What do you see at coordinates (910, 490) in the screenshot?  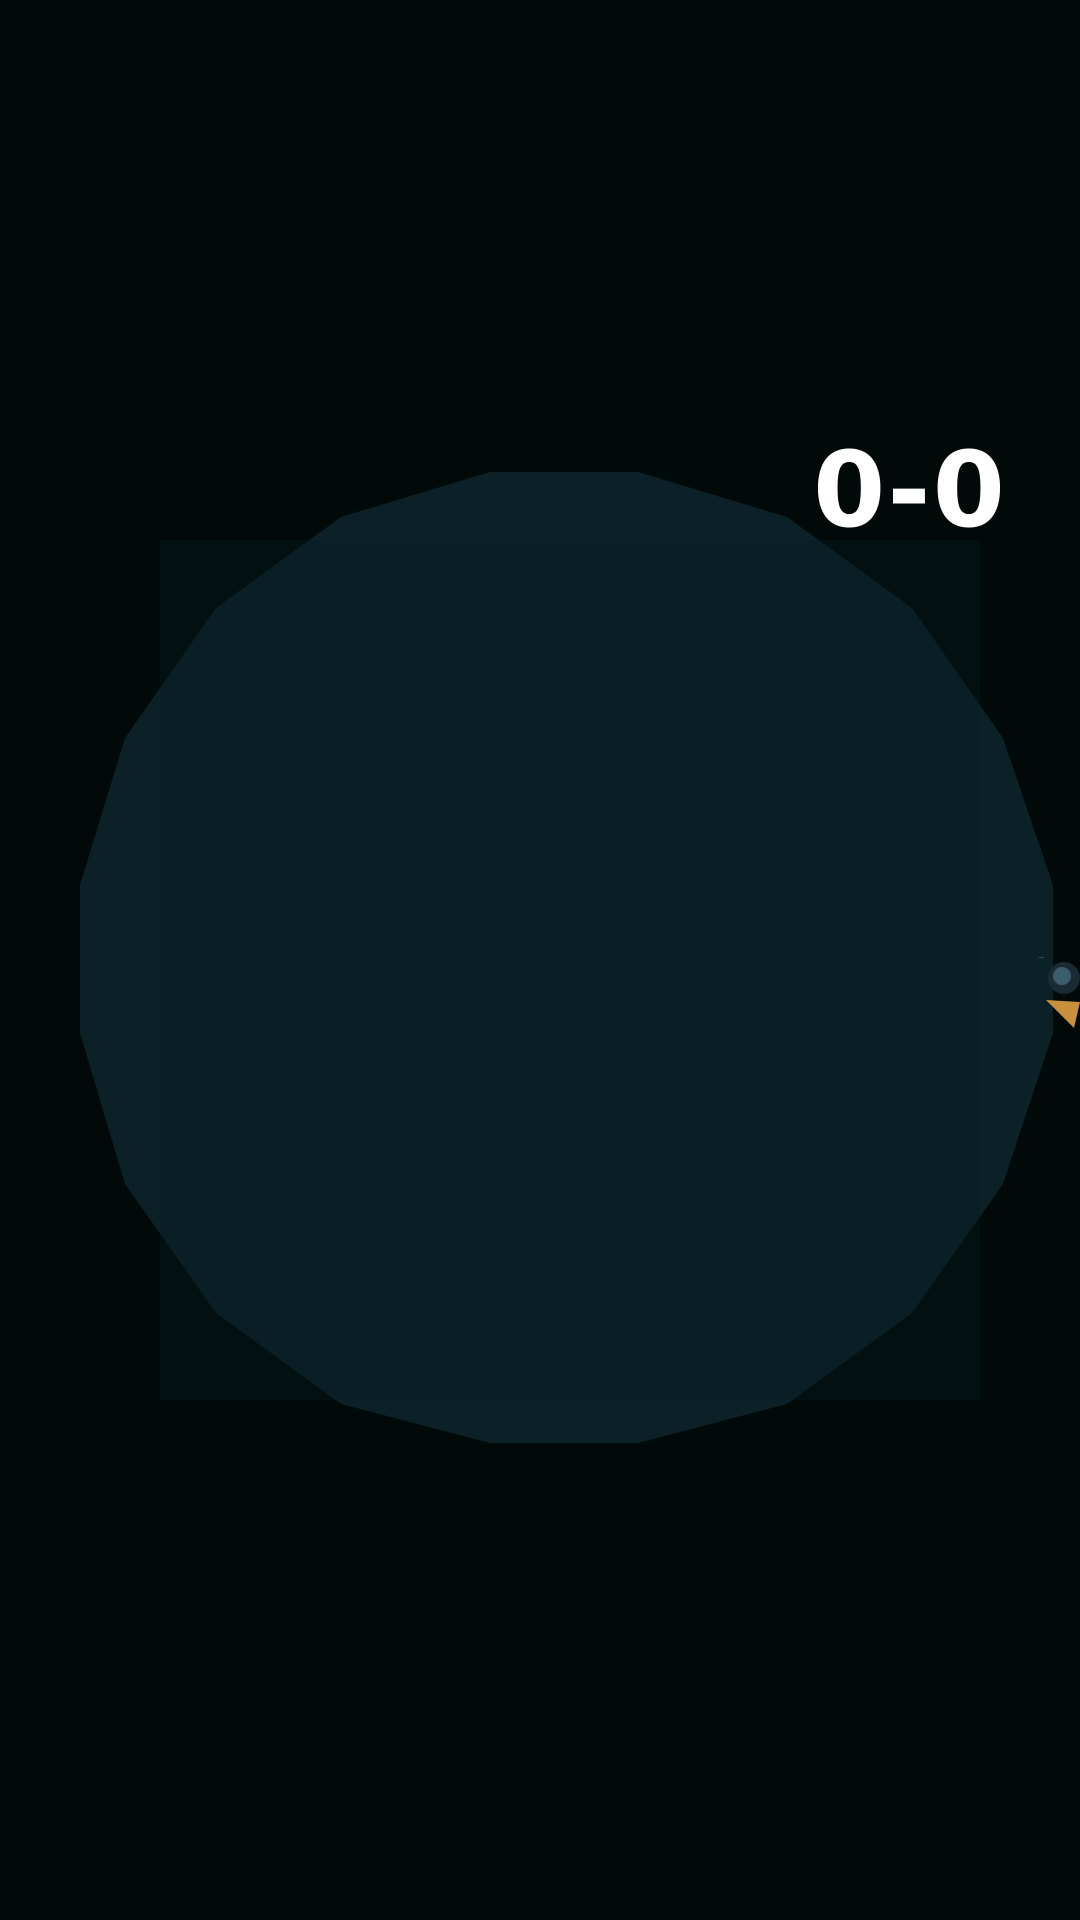 I see `score-display: 0-0` at bounding box center [910, 490].